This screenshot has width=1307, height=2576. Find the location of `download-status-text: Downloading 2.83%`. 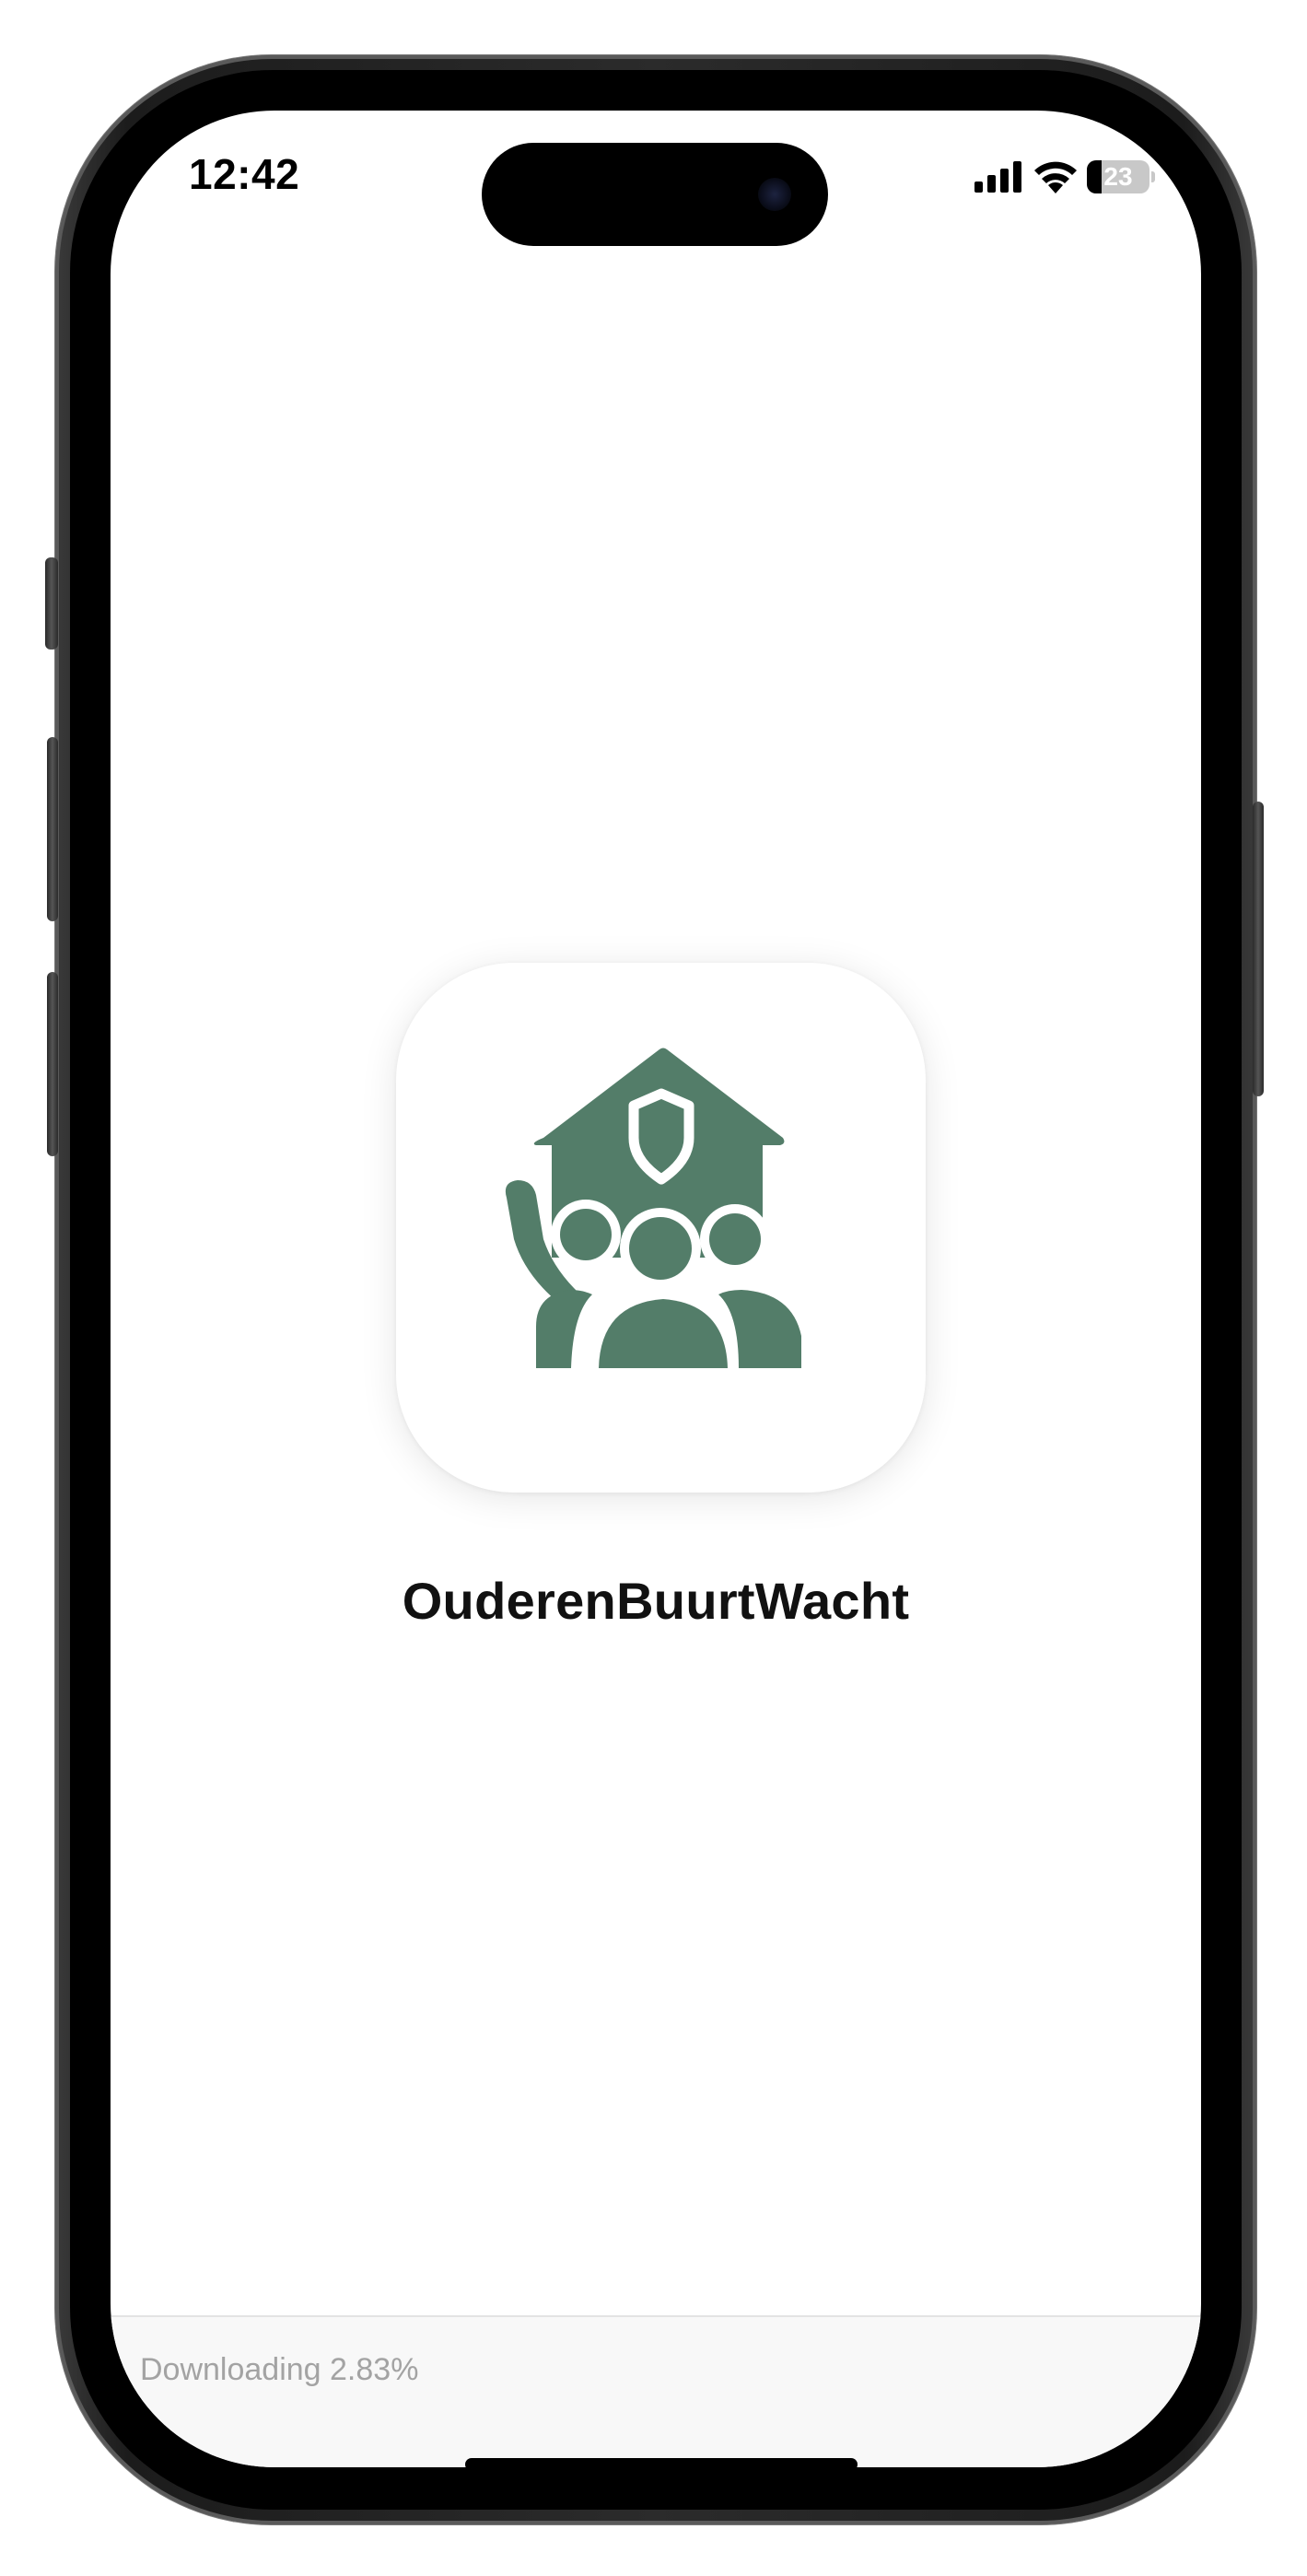

download-status-text: Downloading 2.83% is located at coordinates (280, 2369).